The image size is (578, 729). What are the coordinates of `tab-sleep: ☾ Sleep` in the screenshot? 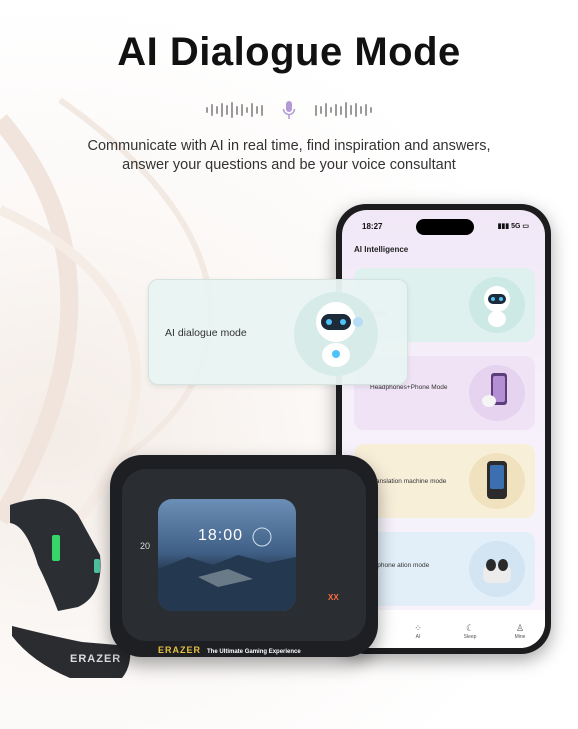 It's located at (470, 631).